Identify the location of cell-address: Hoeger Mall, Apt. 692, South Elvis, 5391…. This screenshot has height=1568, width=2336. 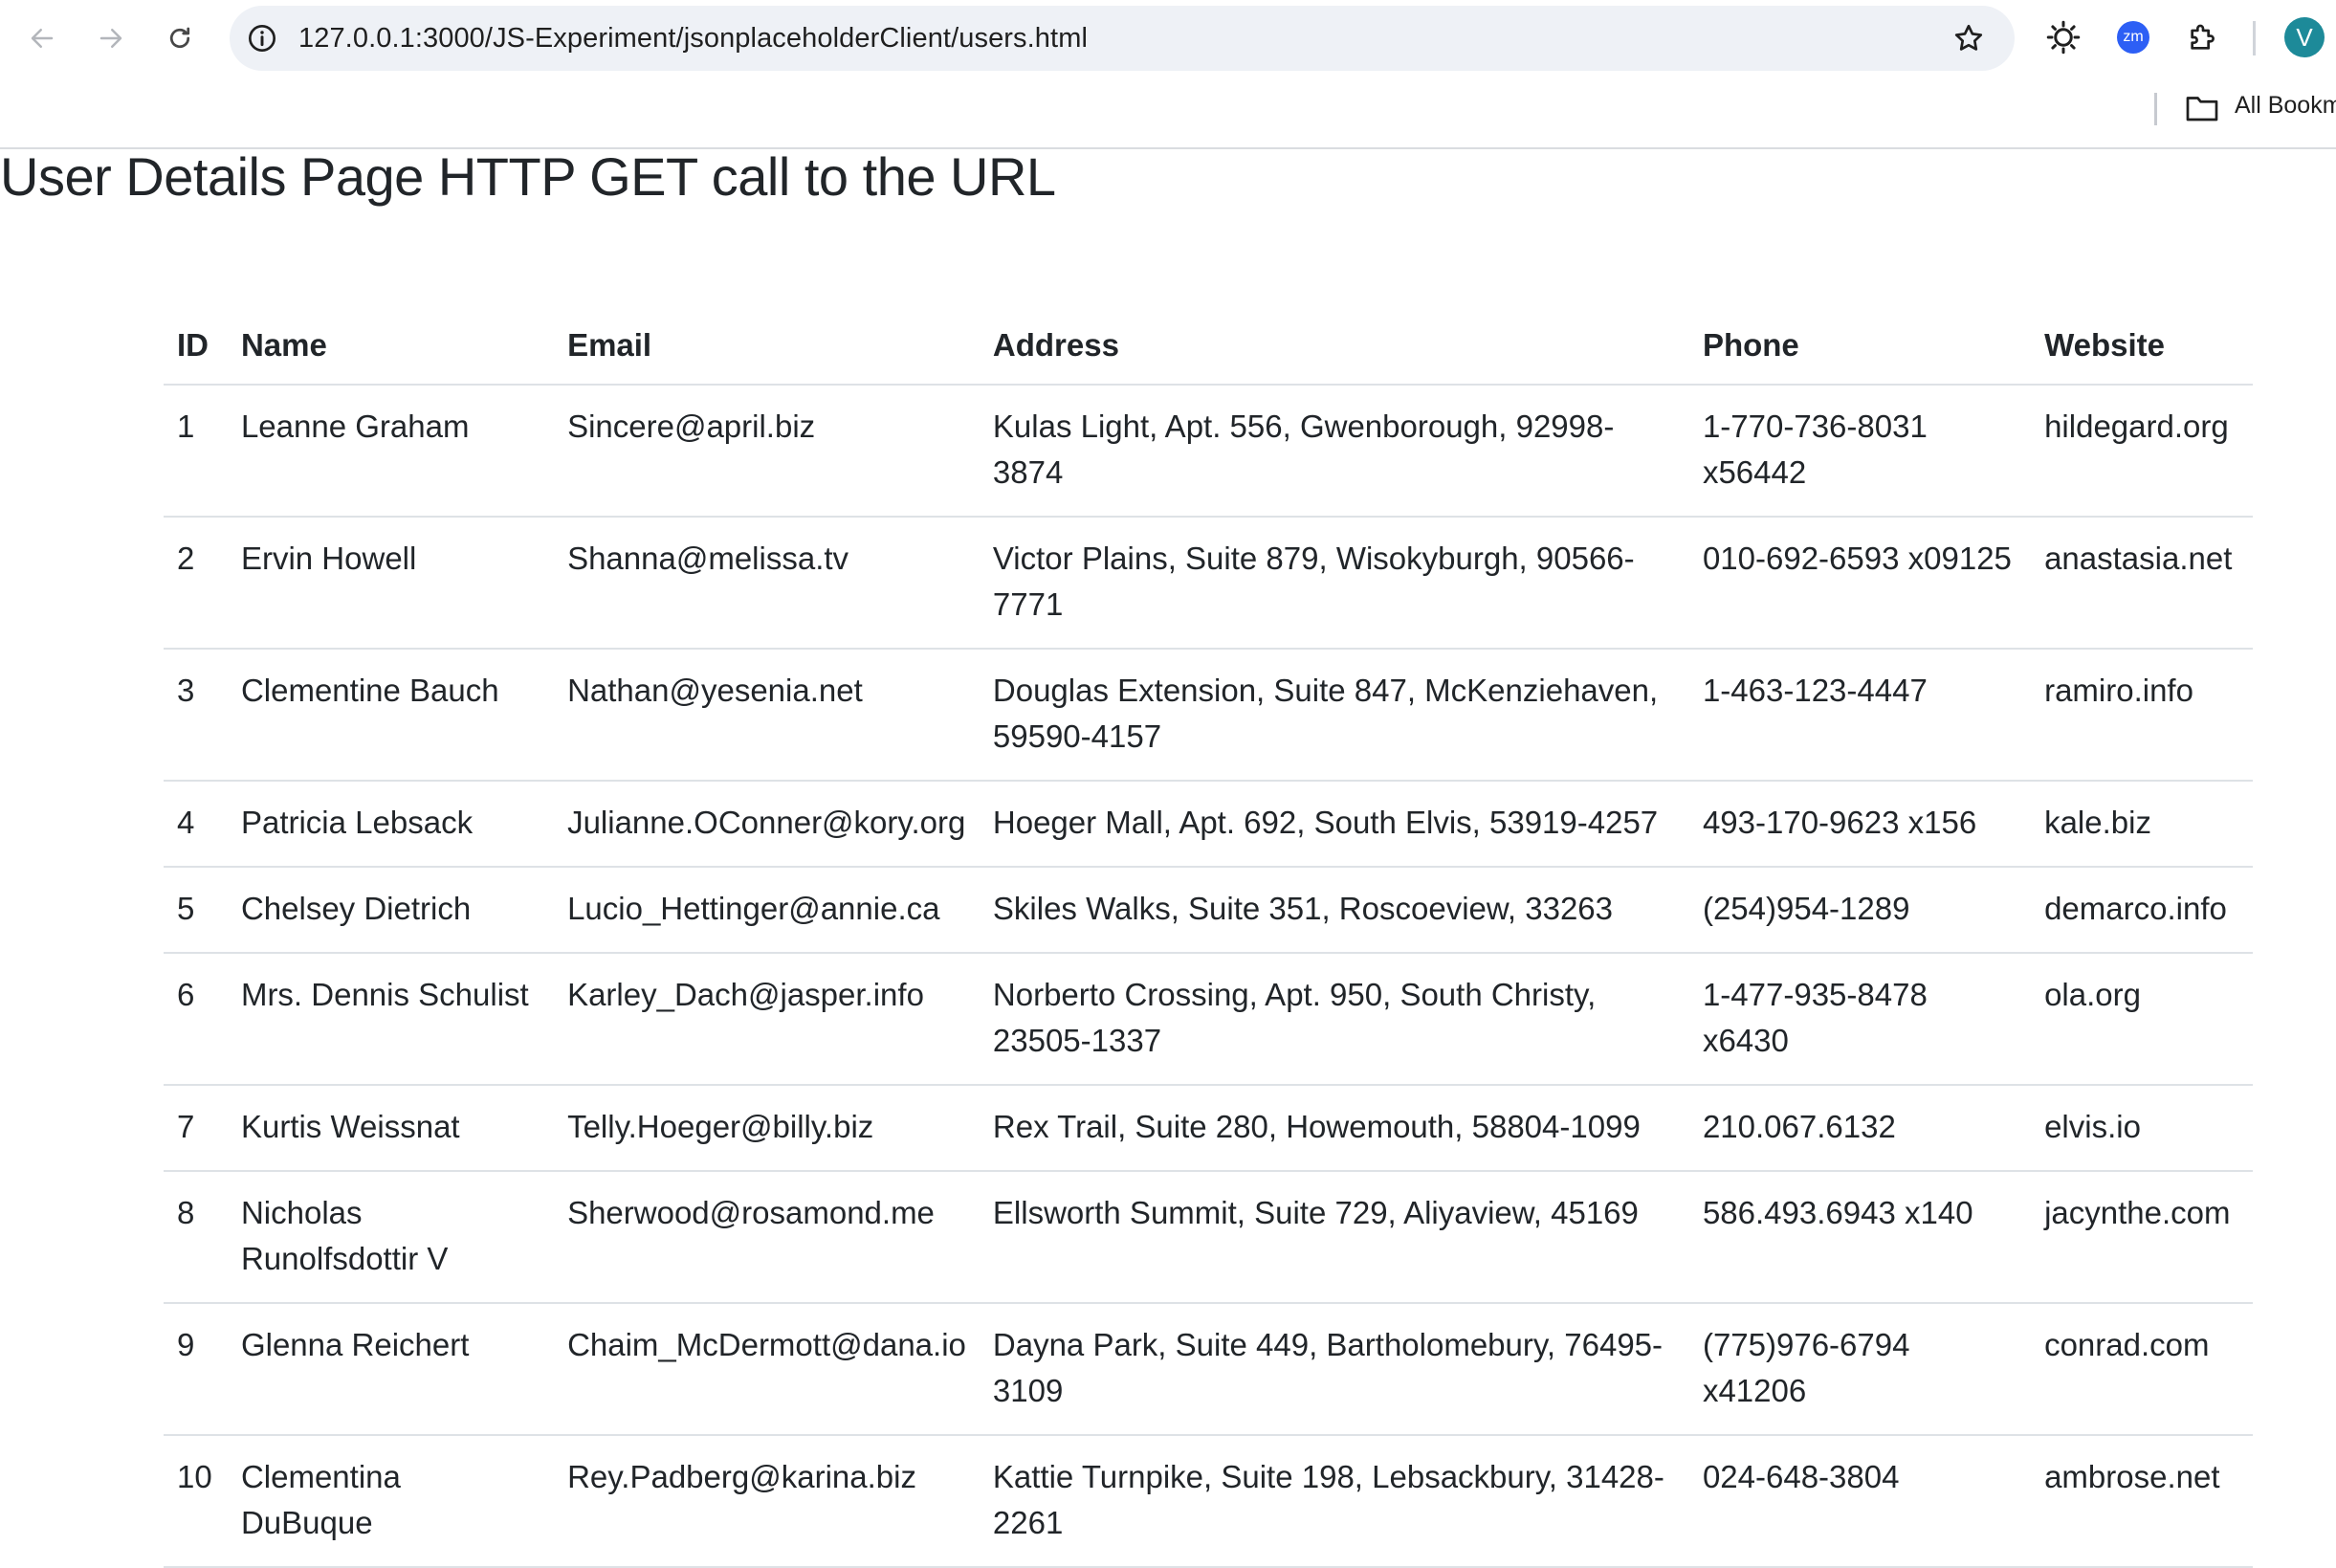
(1334, 824).